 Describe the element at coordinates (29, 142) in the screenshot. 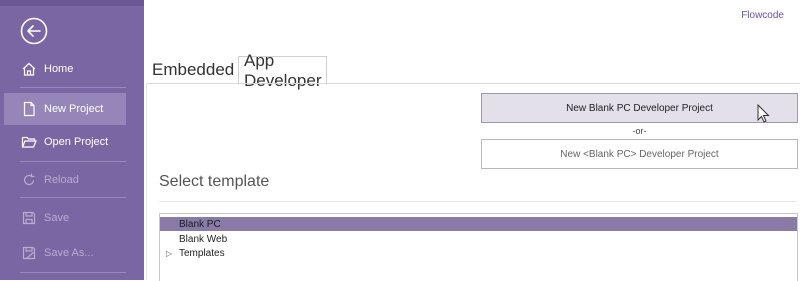

I see `open-folder-icon` at that location.